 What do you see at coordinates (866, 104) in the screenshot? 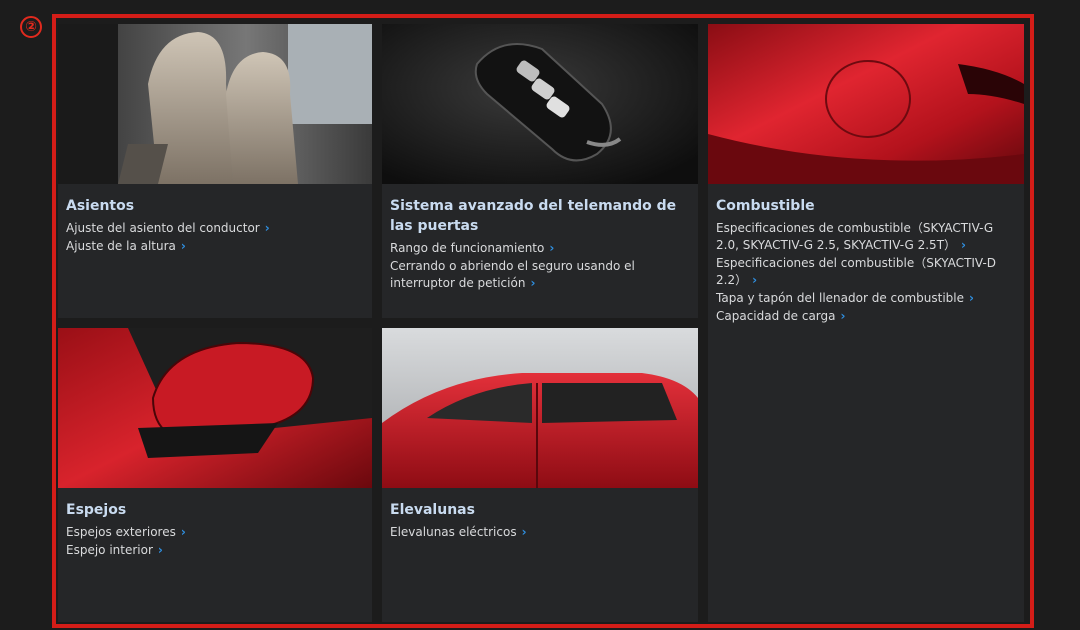
I see `fuel-door-image` at bounding box center [866, 104].